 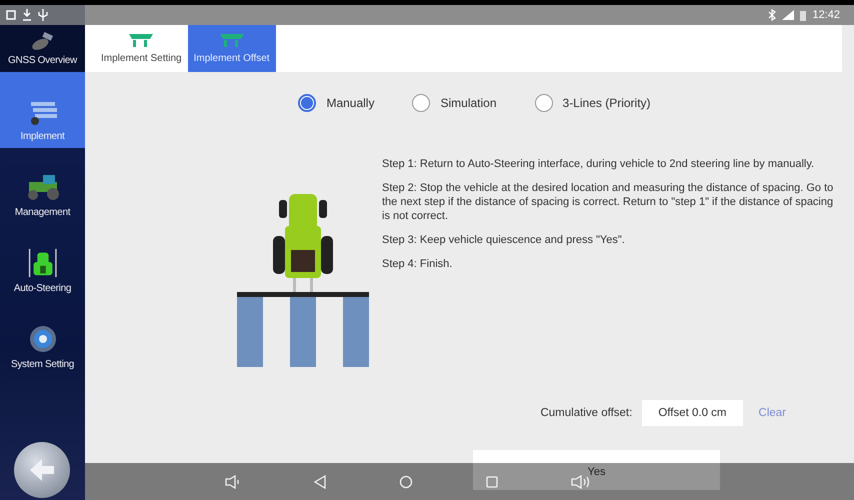 What do you see at coordinates (803, 15) in the screenshot?
I see `battery-icon` at bounding box center [803, 15].